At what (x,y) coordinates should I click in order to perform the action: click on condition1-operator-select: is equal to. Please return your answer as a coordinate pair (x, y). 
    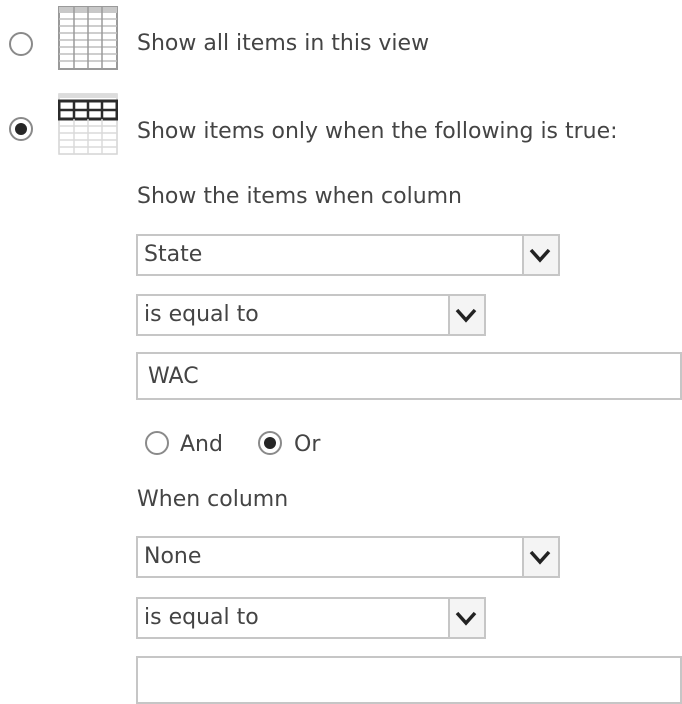
    Looking at the image, I should click on (311, 315).